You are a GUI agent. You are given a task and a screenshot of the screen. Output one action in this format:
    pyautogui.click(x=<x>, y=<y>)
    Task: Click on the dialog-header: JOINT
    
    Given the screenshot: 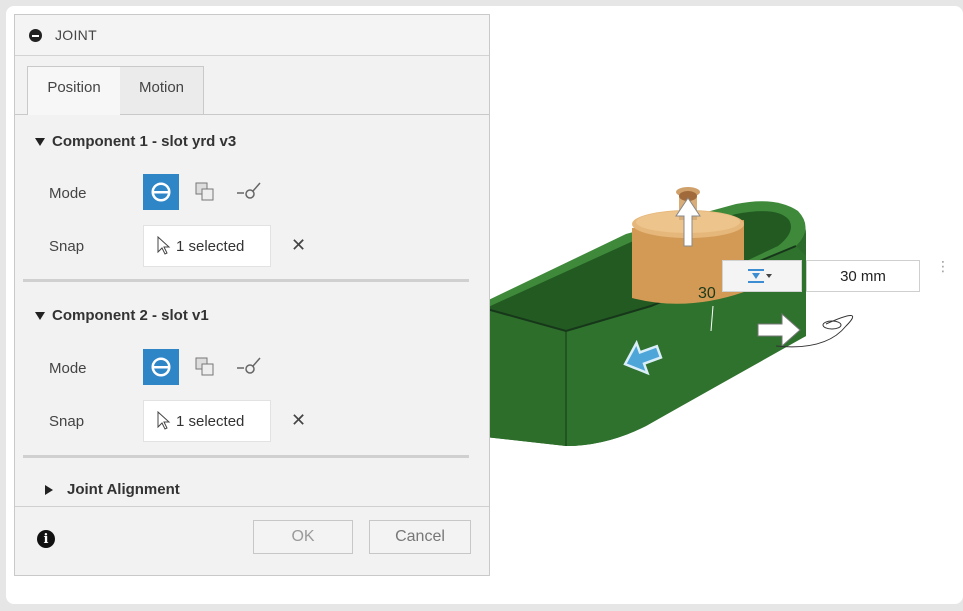 What is the action you would take?
    pyautogui.click(x=252, y=35)
    